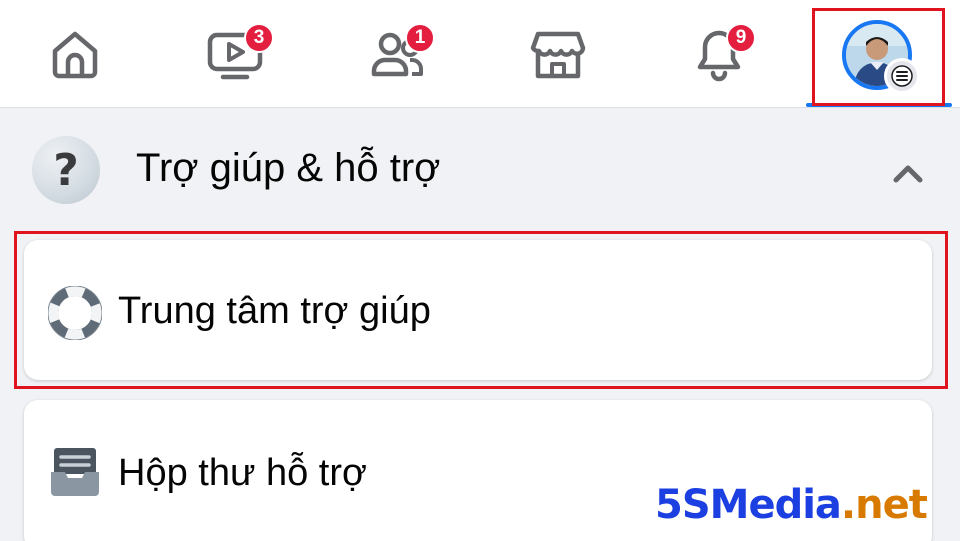 Image resolution: width=960 pixels, height=541 pixels. What do you see at coordinates (398, 54) in the screenshot?
I see `nav-friends: 1` at bounding box center [398, 54].